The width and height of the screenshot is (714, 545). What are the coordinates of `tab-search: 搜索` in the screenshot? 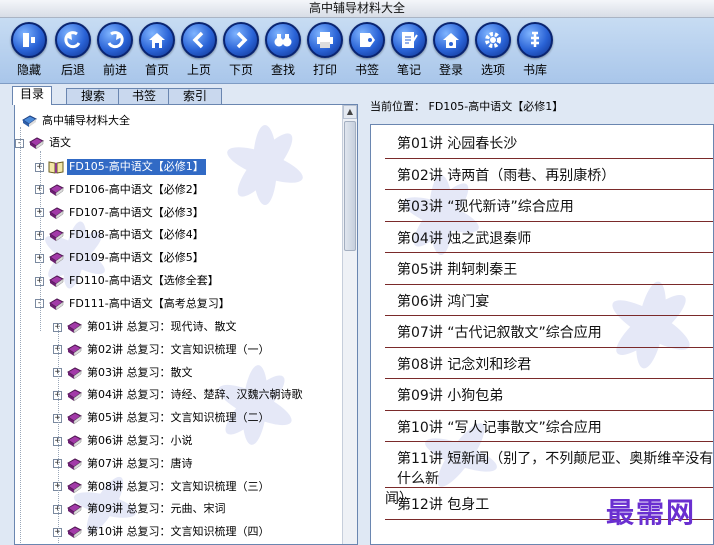 It's located at (93, 96).